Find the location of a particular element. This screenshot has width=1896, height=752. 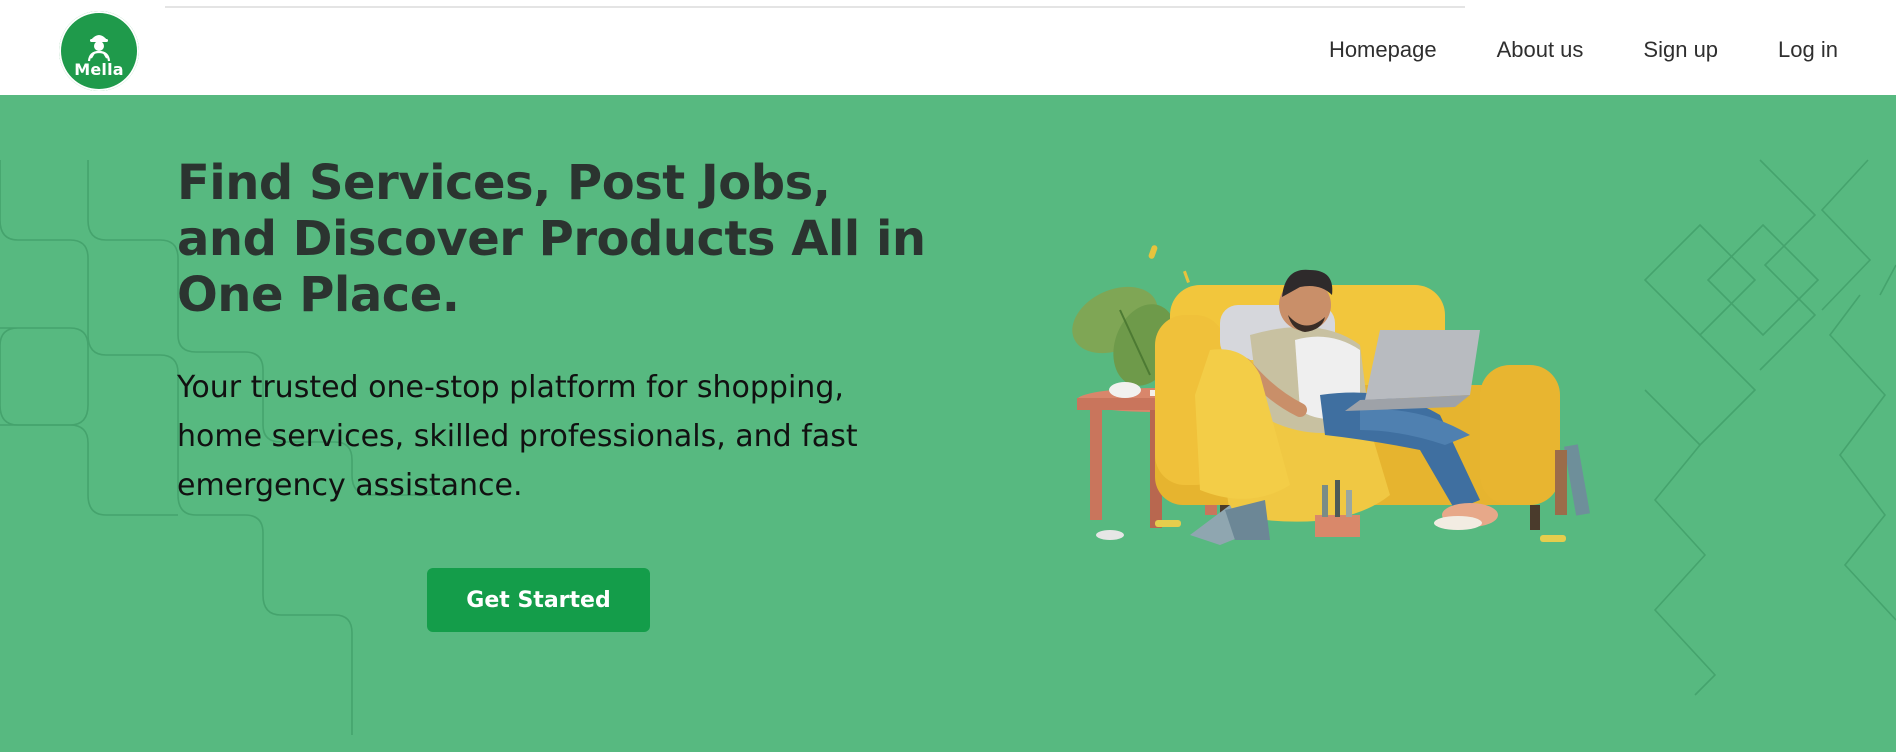

headline-line: One Place. is located at coordinates (318, 295).